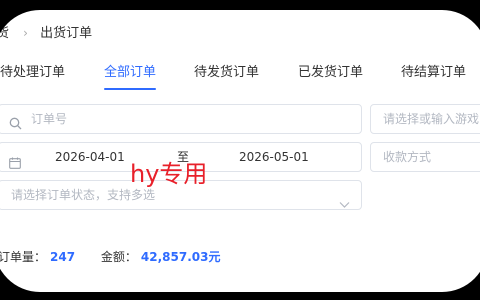 This screenshot has width=480, height=300. I want to click on order-no-placeholder: 订单号, so click(49, 119).